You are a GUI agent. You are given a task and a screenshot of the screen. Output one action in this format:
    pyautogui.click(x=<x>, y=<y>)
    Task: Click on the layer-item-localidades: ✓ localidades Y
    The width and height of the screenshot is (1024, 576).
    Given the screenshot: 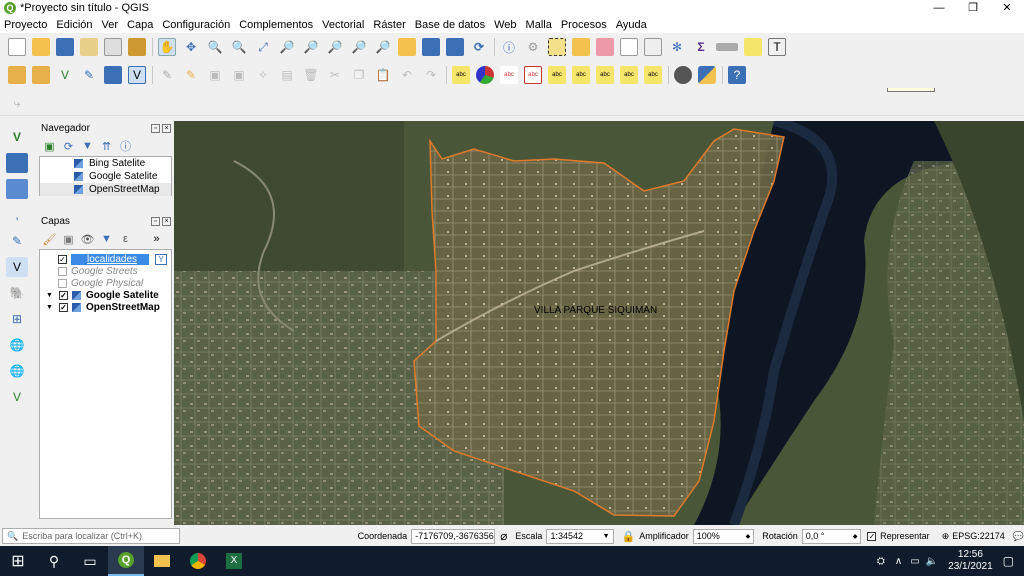 What is the action you would take?
    pyautogui.click(x=105, y=259)
    